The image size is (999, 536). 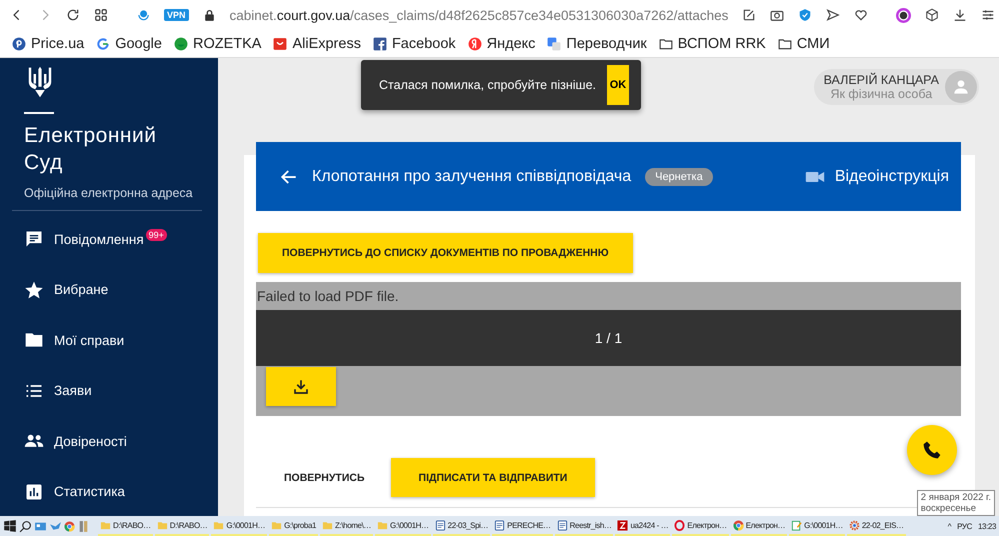 What do you see at coordinates (987, 526) in the screenshot?
I see `clock: 13:23` at bounding box center [987, 526].